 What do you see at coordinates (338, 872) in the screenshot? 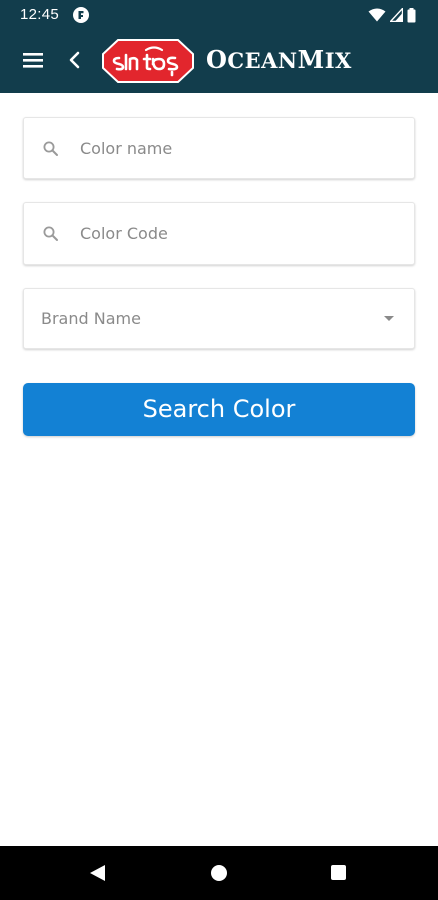
I see `nav-recents-icon` at bounding box center [338, 872].